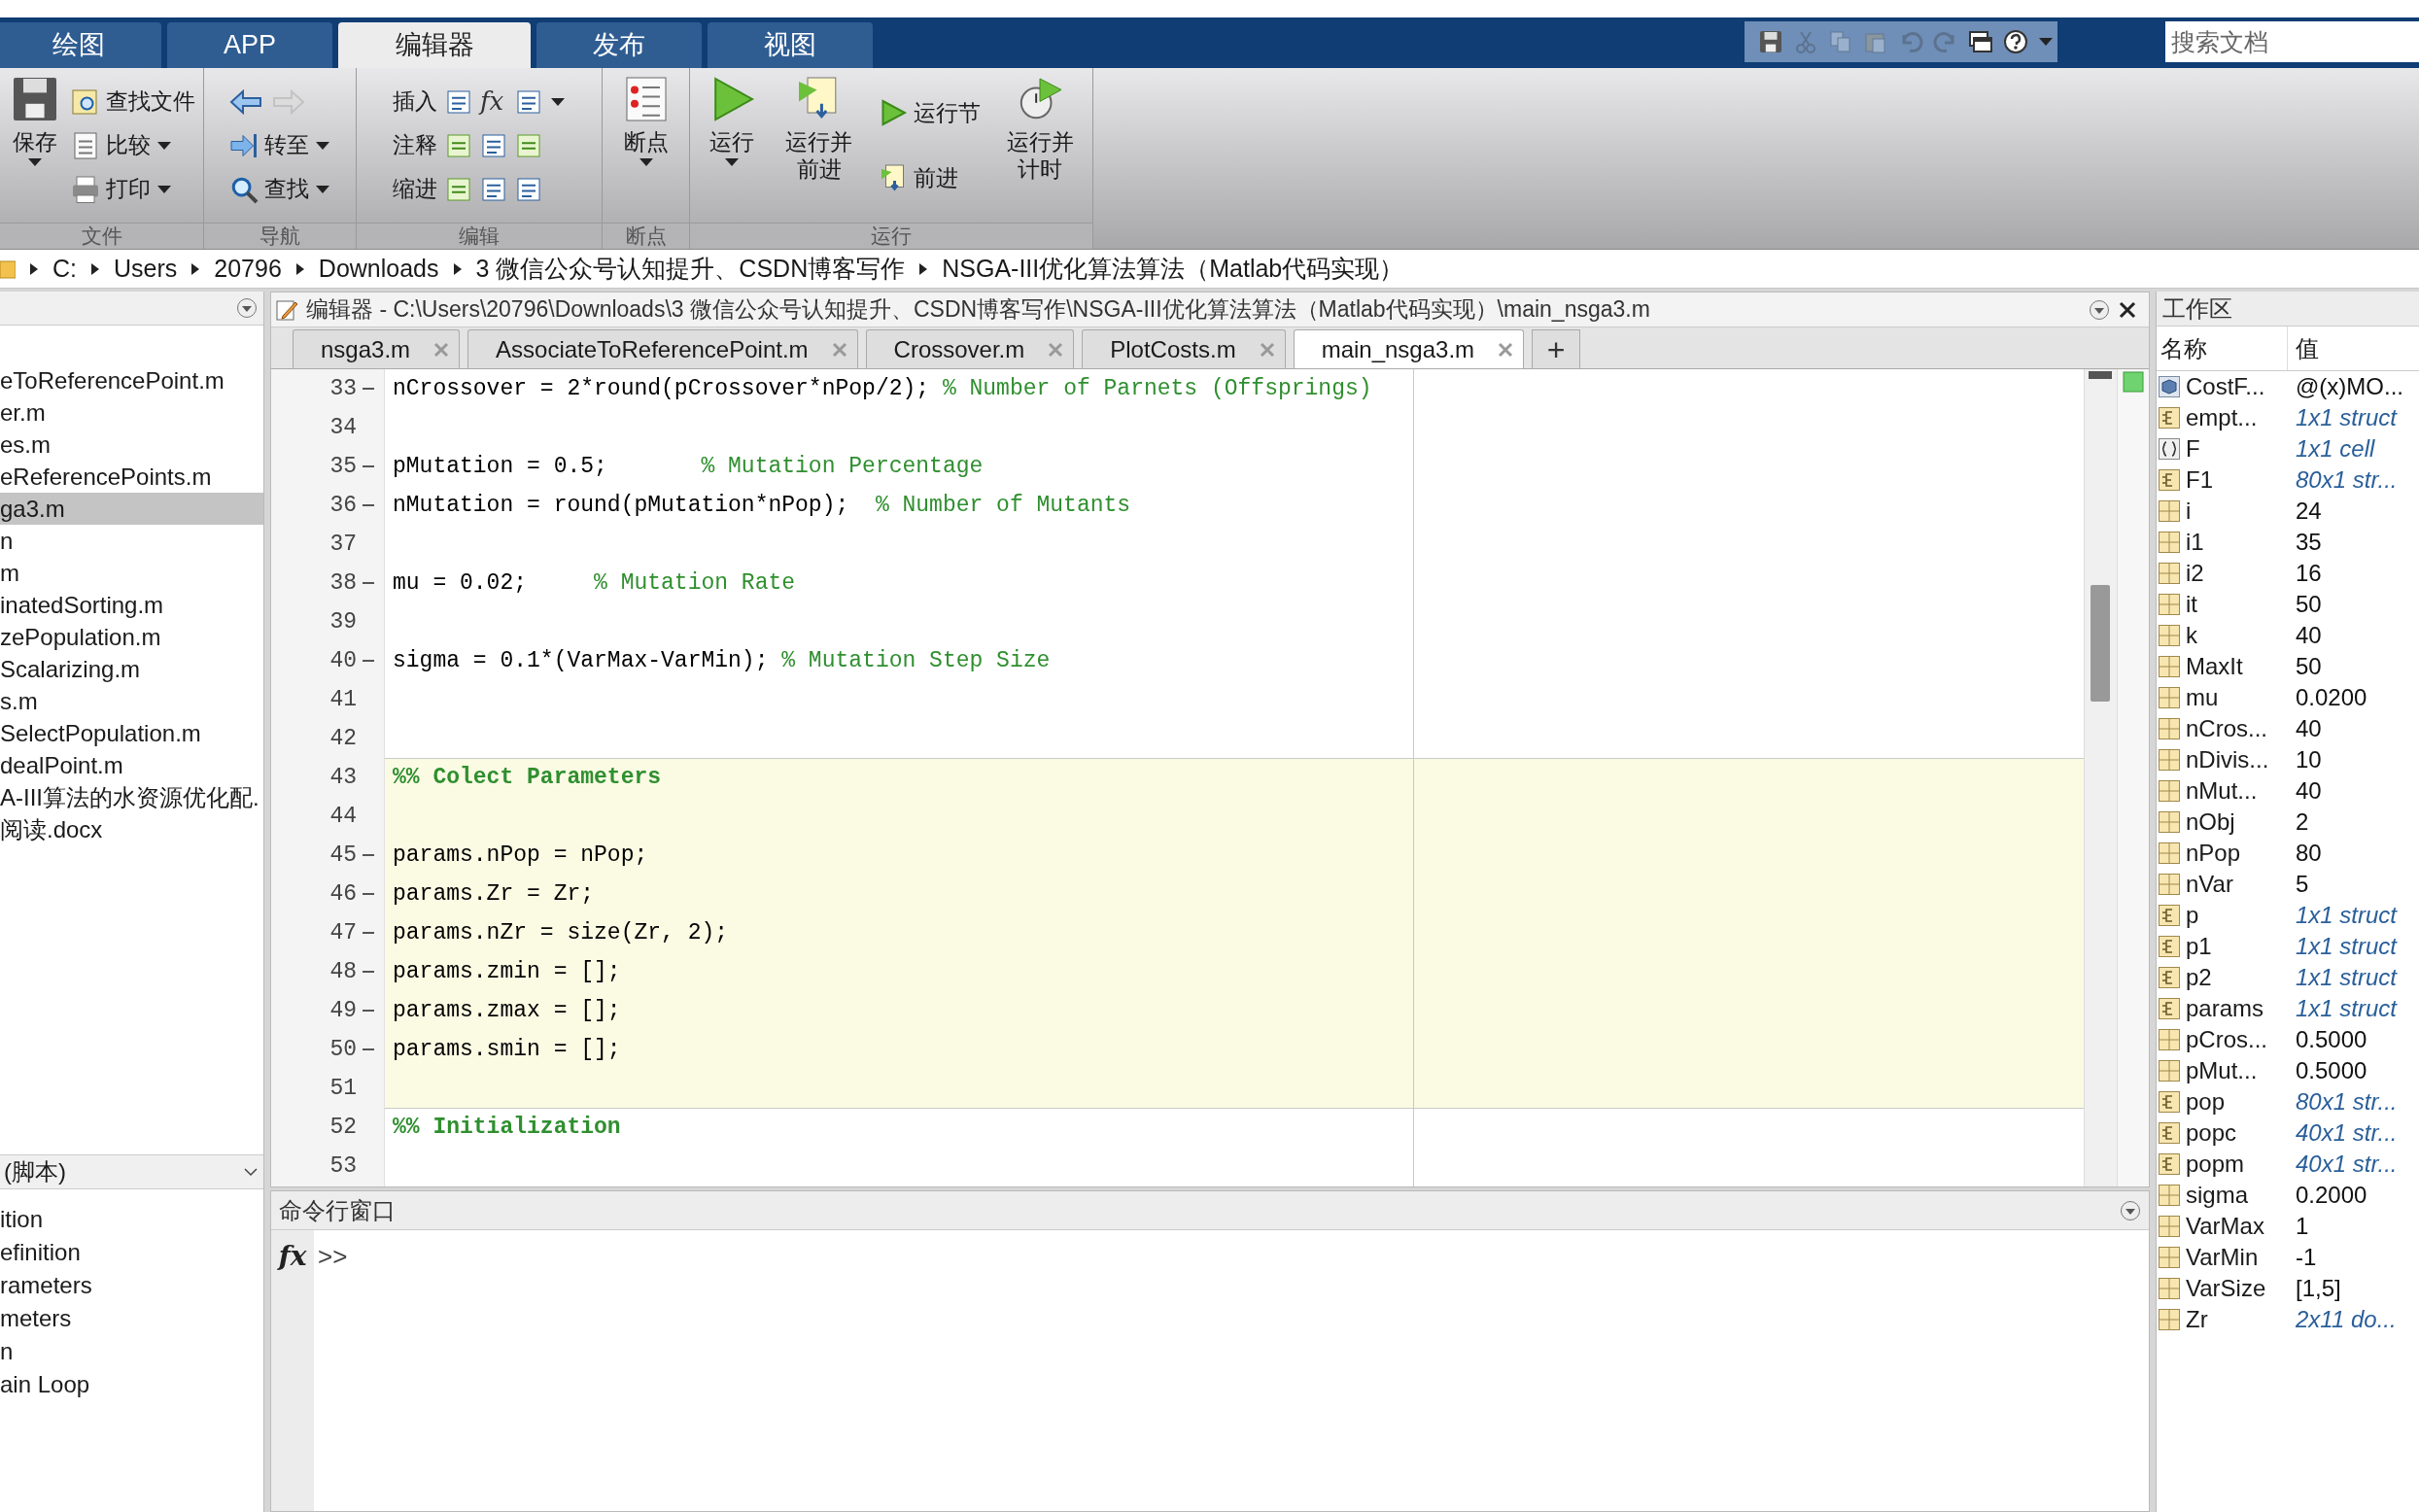 The height and width of the screenshot is (1512, 2419). Describe the element at coordinates (1770, 41) in the screenshot. I see `save-icon` at that location.